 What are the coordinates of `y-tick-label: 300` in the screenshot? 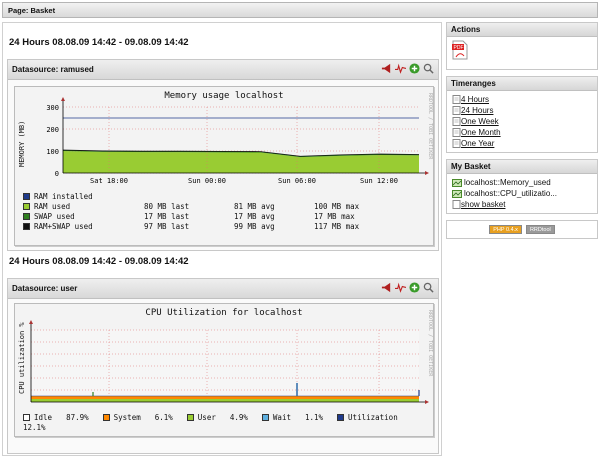 It's located at (52, 108).